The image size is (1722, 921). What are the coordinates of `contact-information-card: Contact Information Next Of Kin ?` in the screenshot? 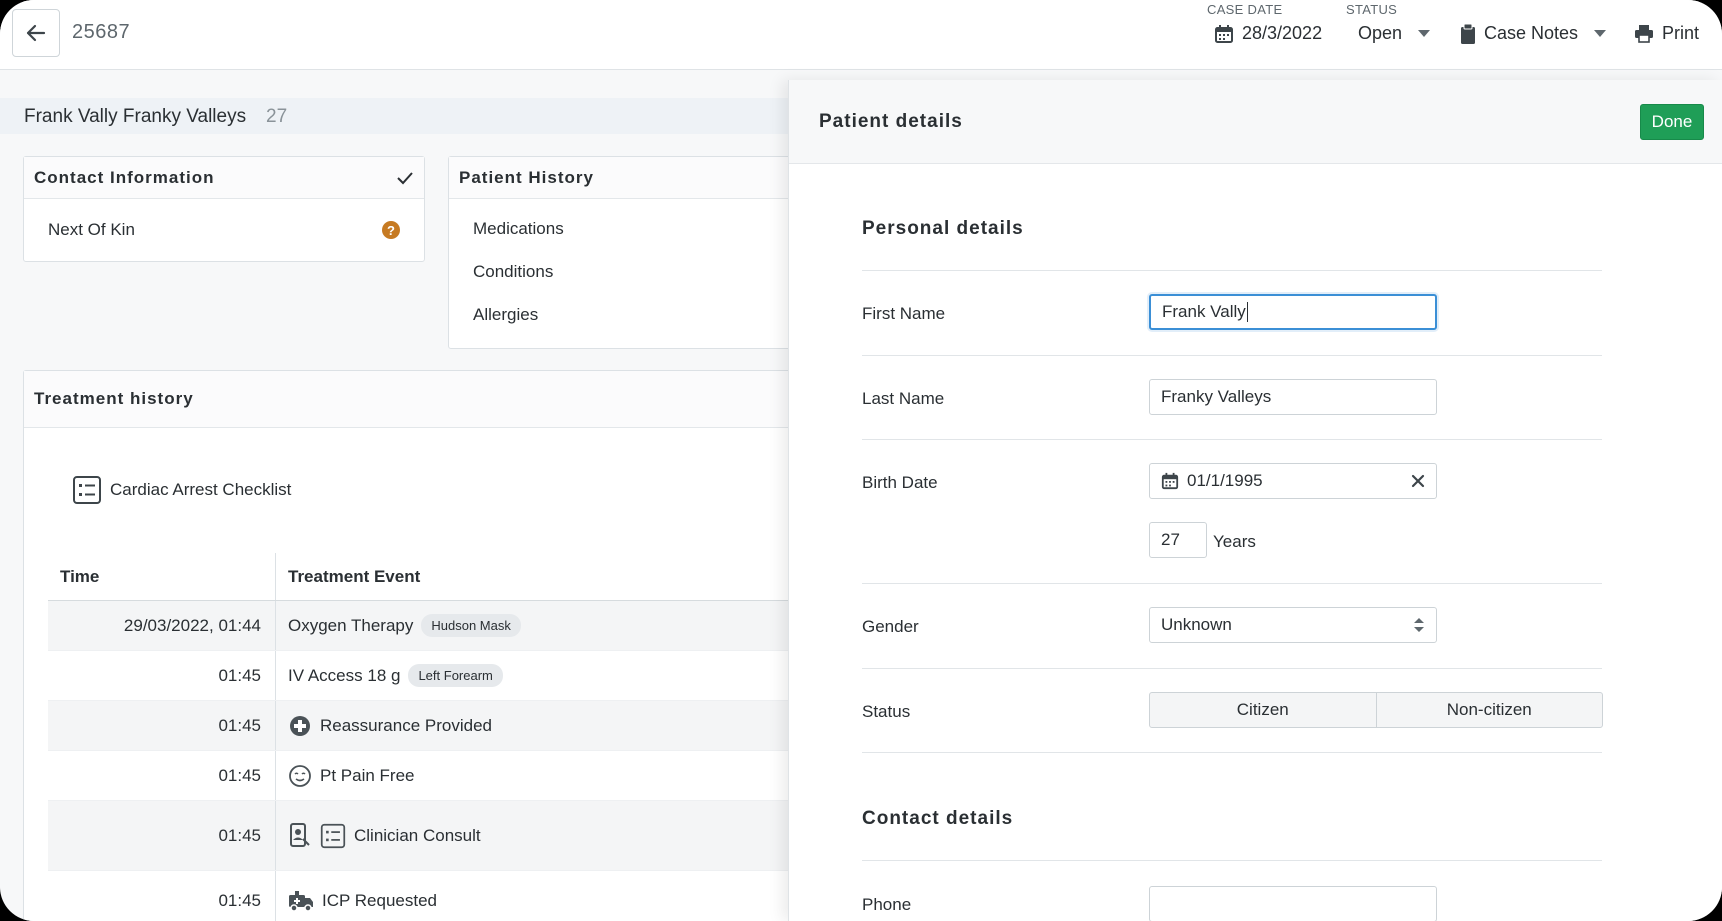 It's located at (224, 209).